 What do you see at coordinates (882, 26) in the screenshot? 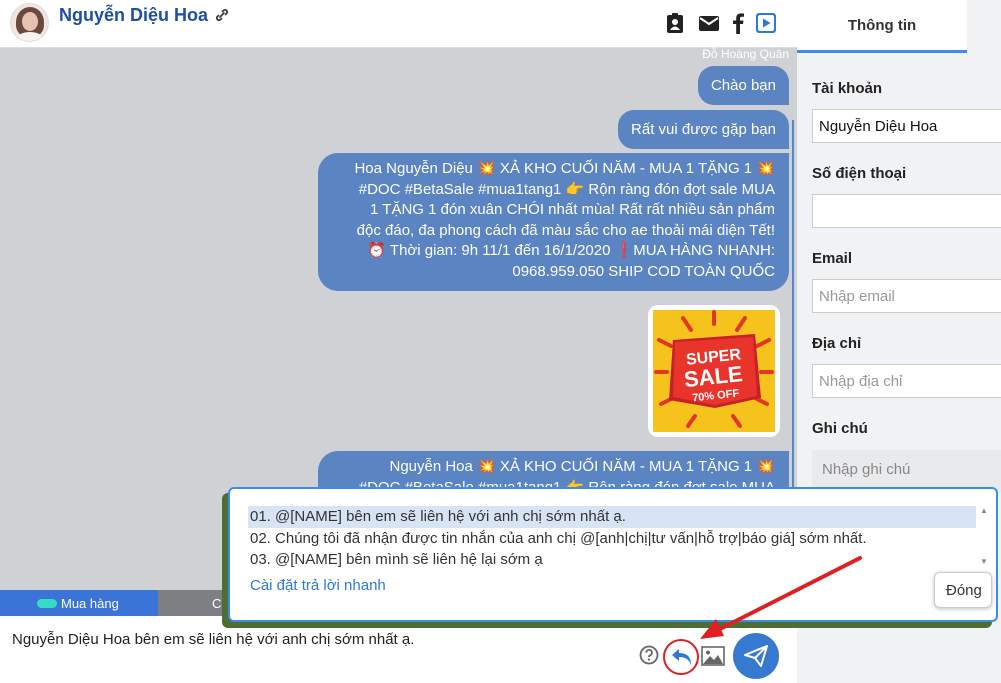
I see `tab-thong-tin: Thông tin` at bounding box center [882, 26].